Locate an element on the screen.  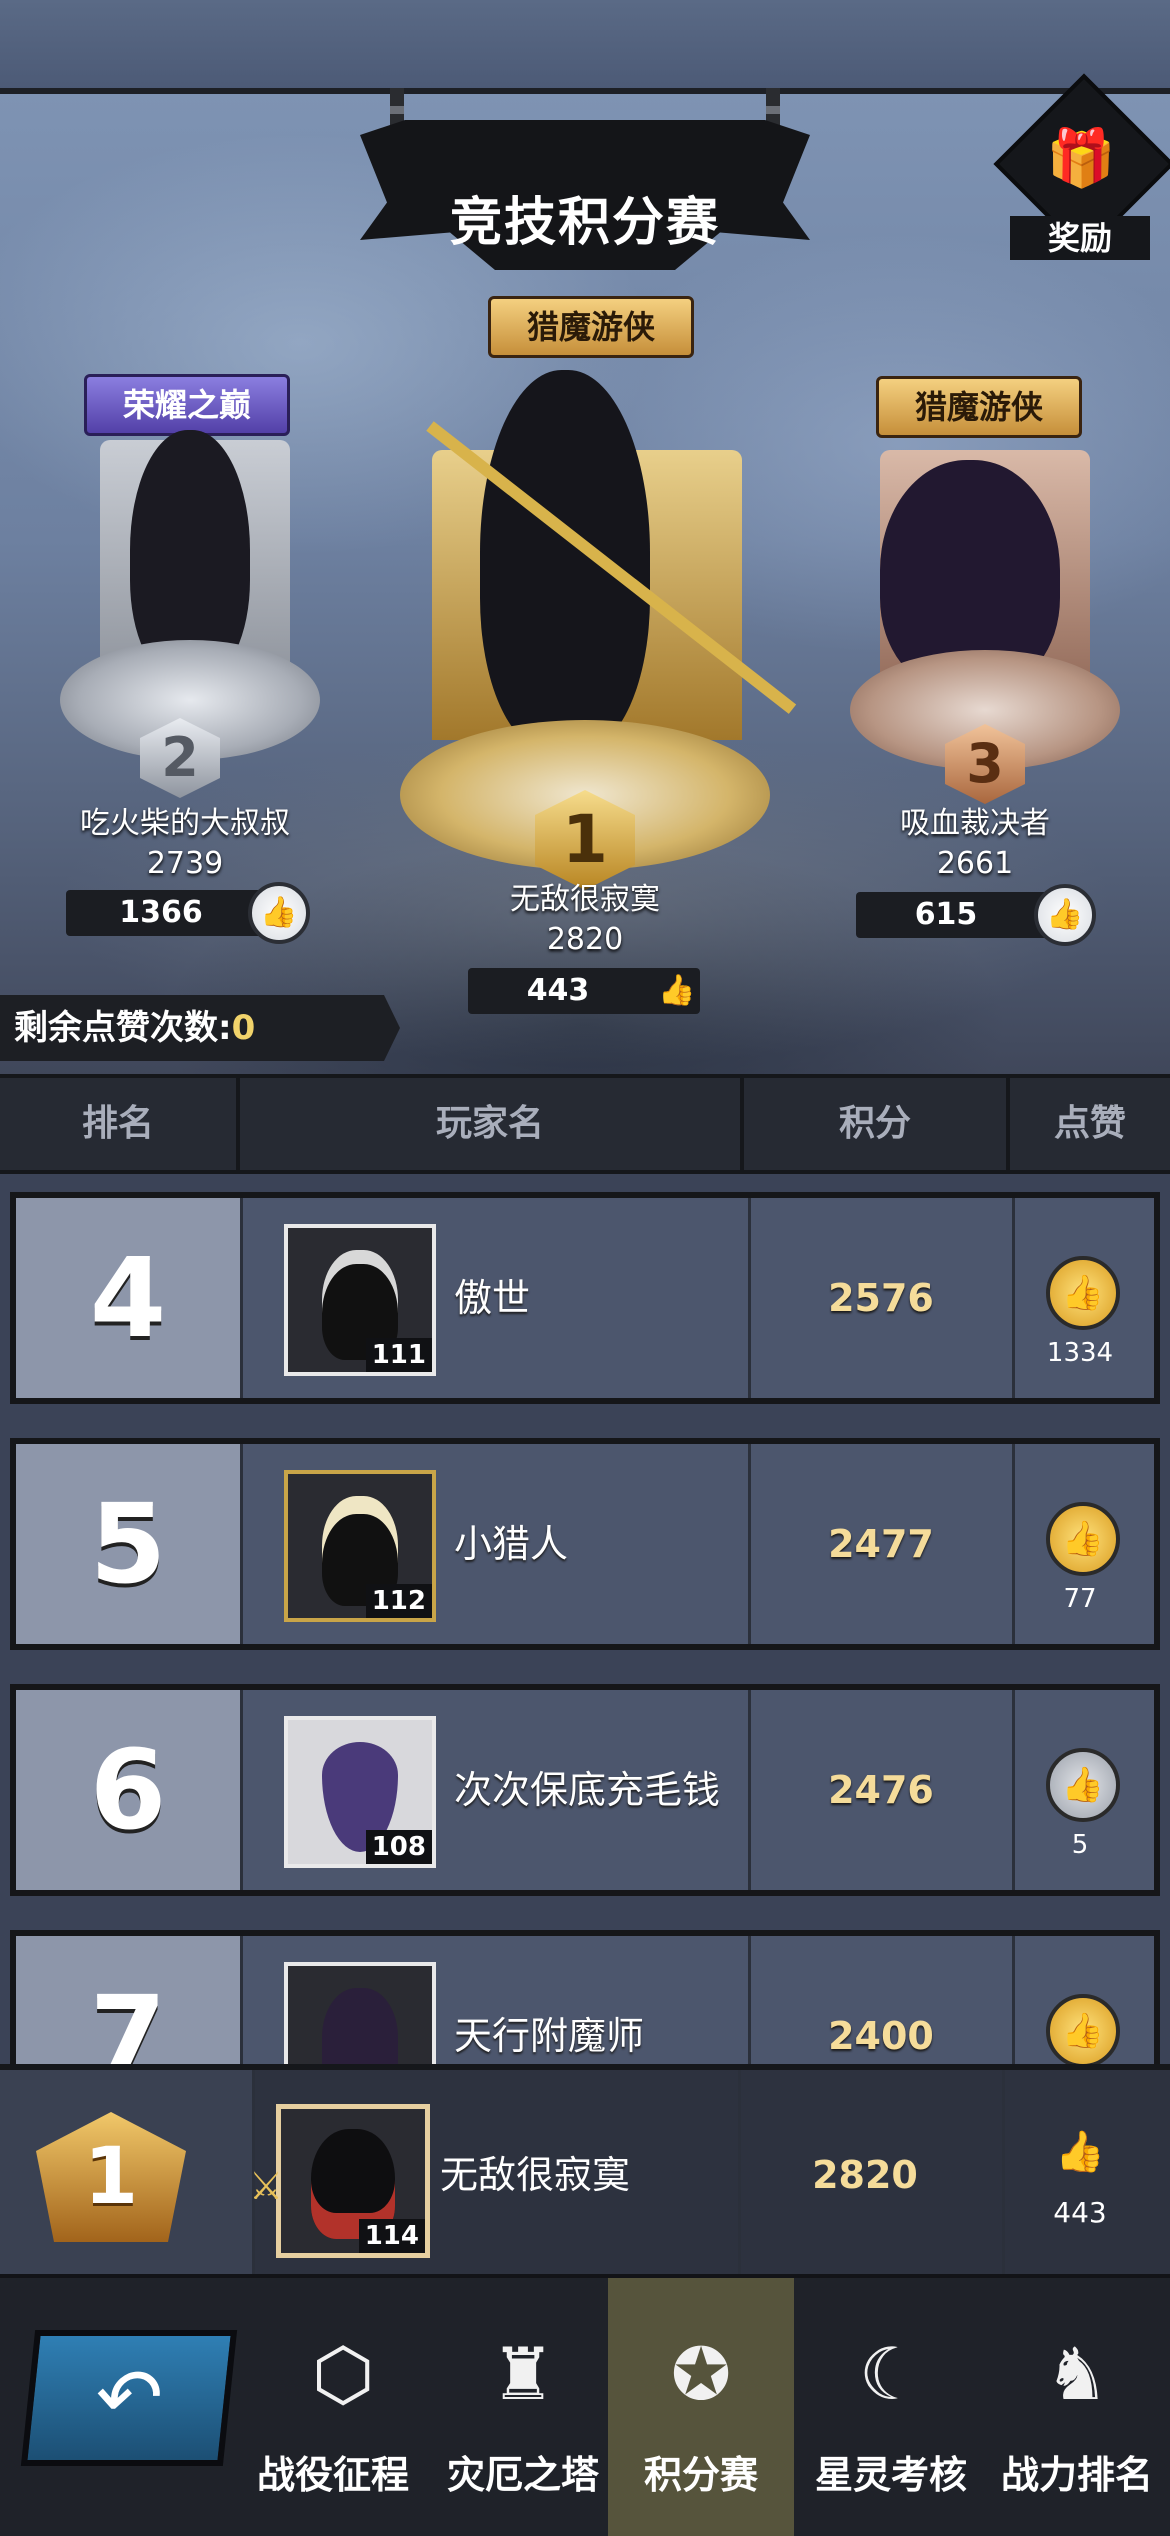
tab-points-match-label: 积分赛 is located at coordinates (700, 2475).